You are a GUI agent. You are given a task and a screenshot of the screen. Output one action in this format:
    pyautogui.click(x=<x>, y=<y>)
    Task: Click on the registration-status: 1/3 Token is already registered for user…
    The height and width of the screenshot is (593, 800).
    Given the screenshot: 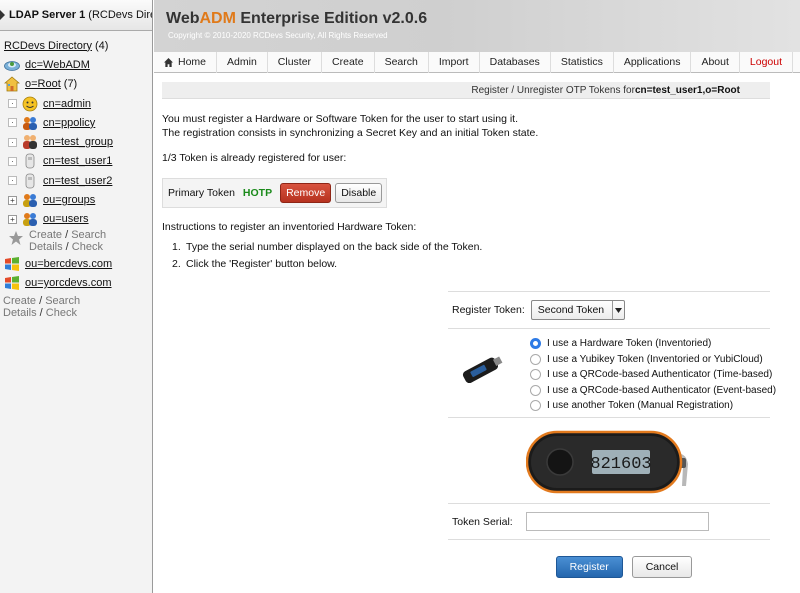 What is the action you would take?
    pyautogui.click(x=254, y=158)
    